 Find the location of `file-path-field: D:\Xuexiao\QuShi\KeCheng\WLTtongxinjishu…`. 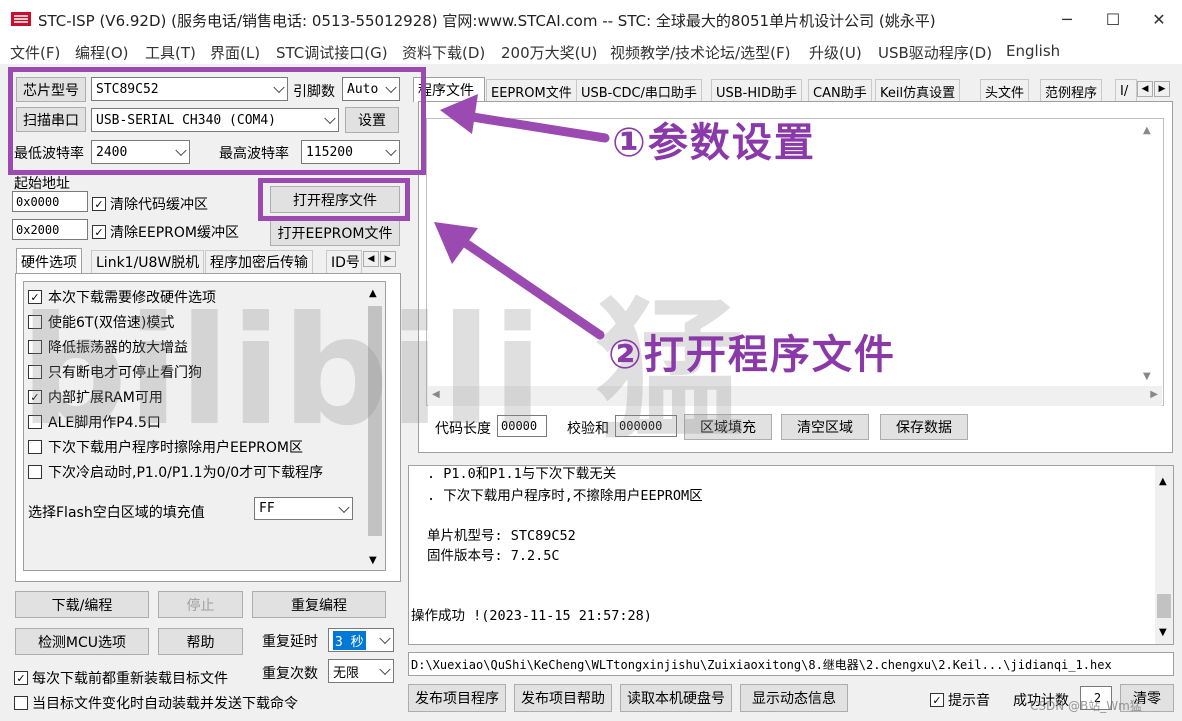

file-path-field: D:\Xuexiao\QuShi\KeCheng\WLTtongxinjishu… is located at coordinates (791, 664).